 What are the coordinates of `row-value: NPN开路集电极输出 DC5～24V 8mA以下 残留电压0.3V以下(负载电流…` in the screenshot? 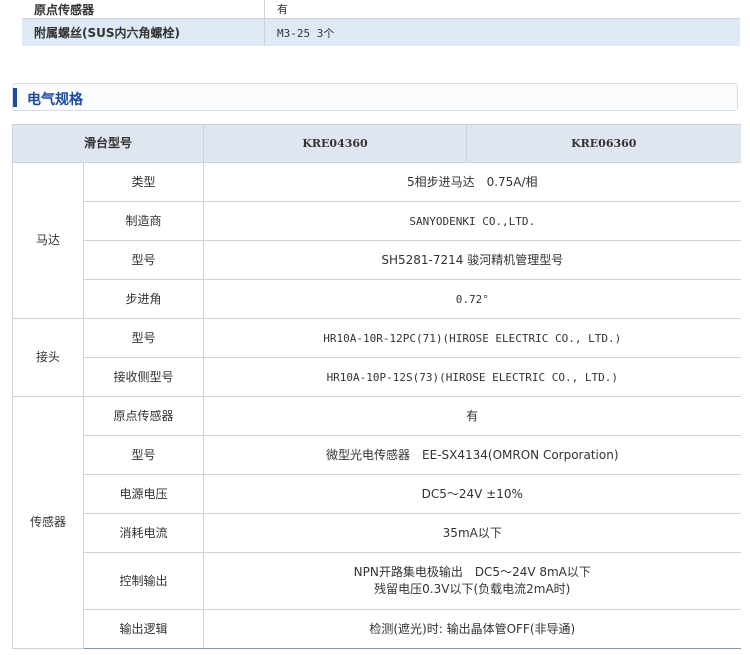 It's located at (472, 581).